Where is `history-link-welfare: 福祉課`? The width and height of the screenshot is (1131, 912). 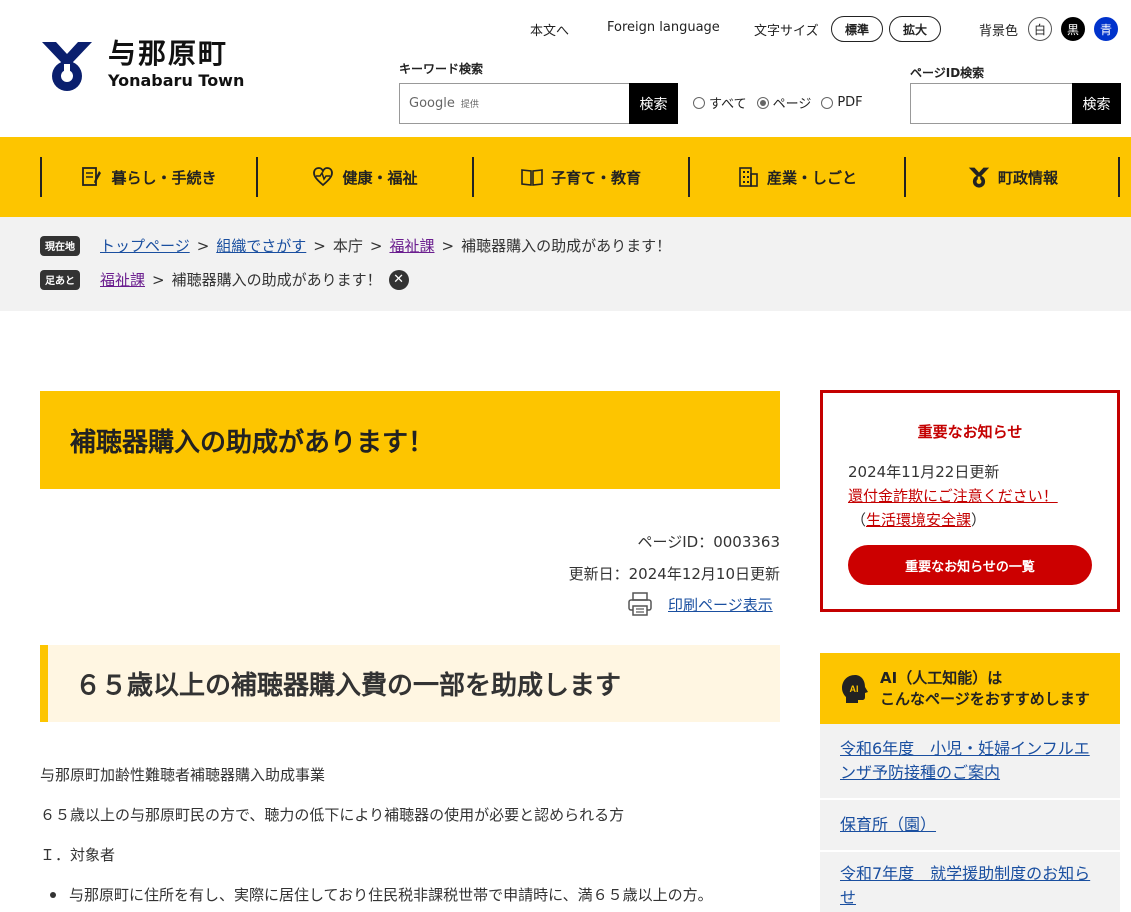
history-link-welfare: 福祉課 is located at coordinates (122, 279).